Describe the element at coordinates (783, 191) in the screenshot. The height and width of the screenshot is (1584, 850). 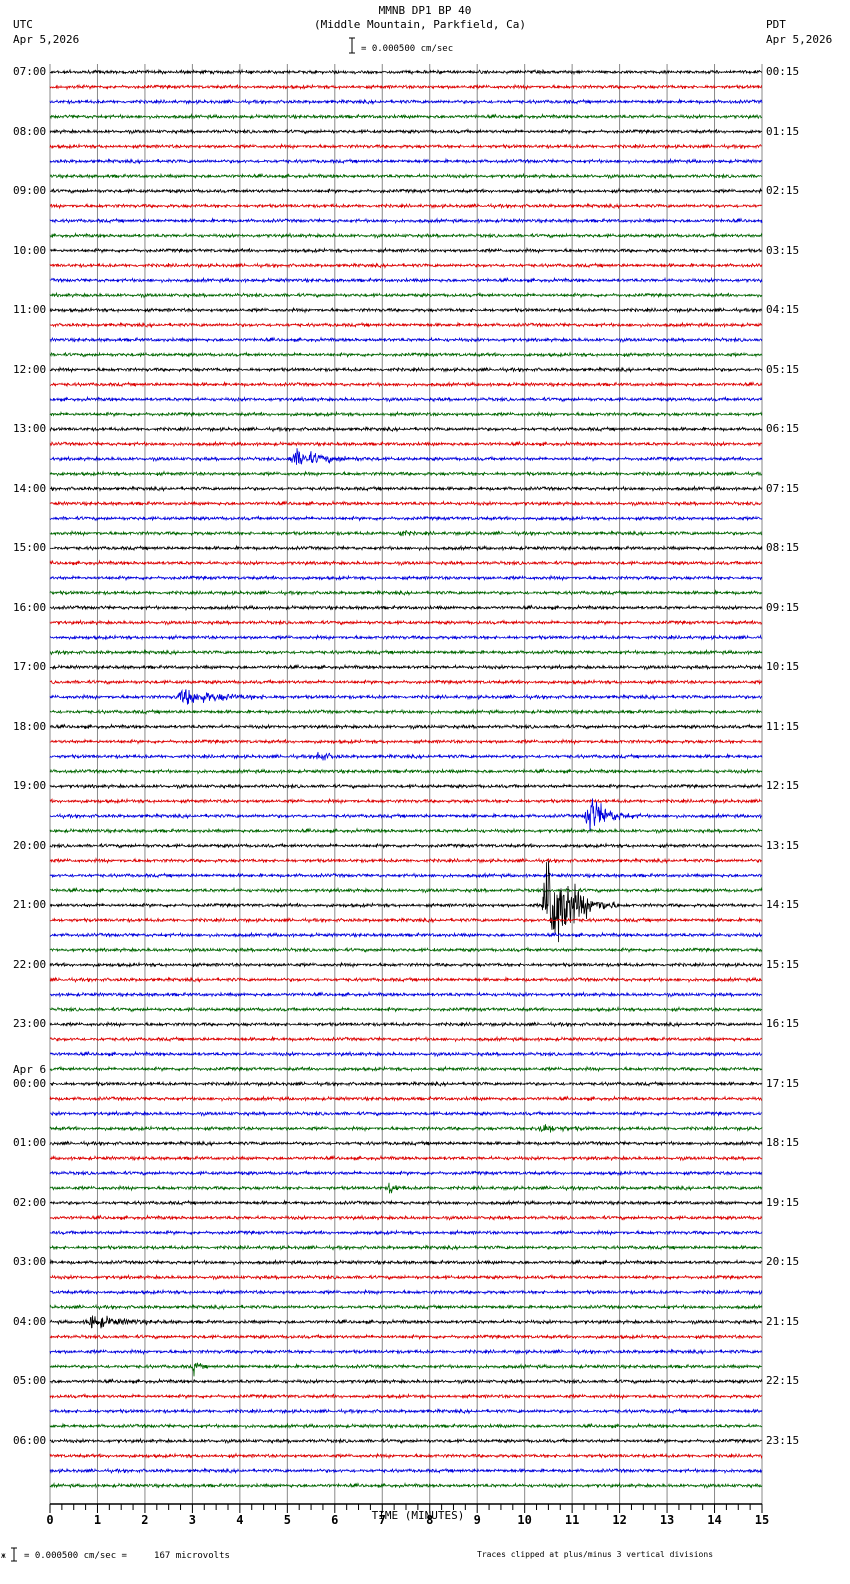
I see `pdt-hour-label: 02:15` at that location.